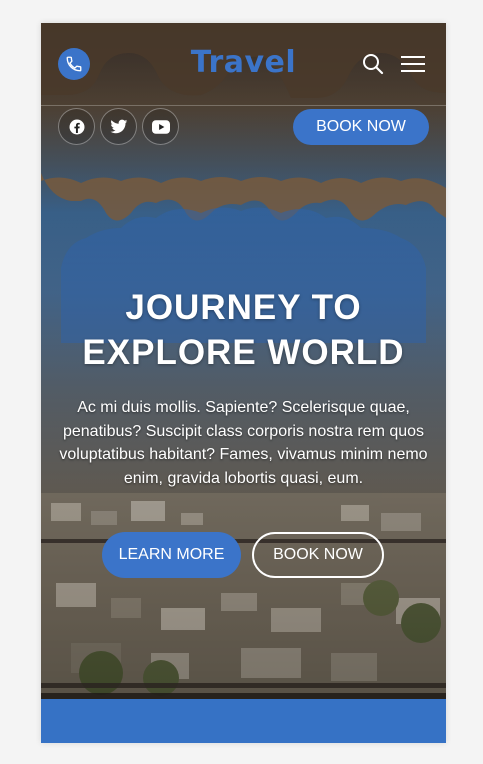  I want to click on header: Travel, so click(243, 64).